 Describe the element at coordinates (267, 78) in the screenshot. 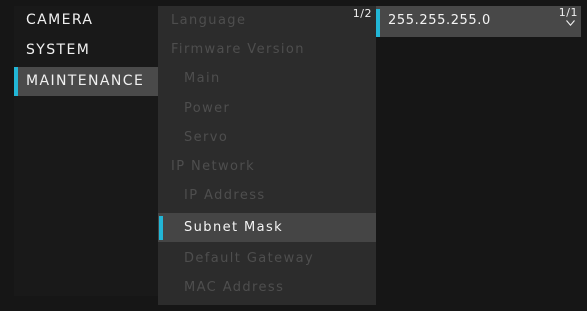

I see `submenu-item-main: Main` at that location.